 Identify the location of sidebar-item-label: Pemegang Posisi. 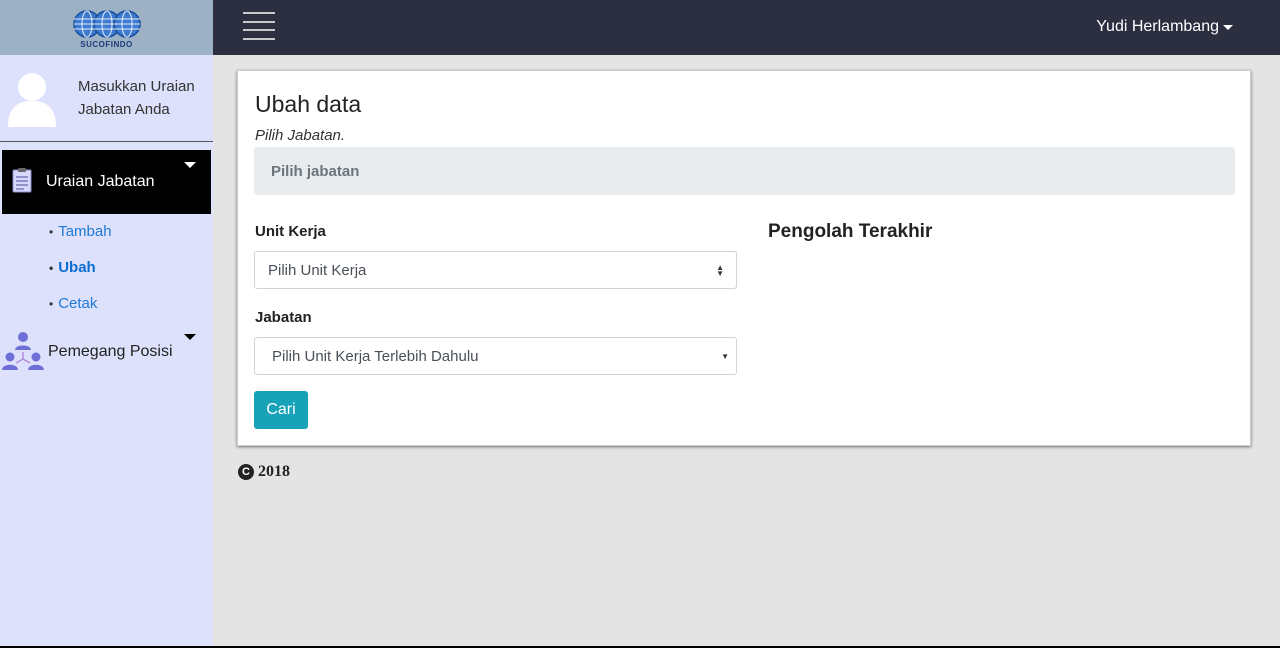
(110, 351).